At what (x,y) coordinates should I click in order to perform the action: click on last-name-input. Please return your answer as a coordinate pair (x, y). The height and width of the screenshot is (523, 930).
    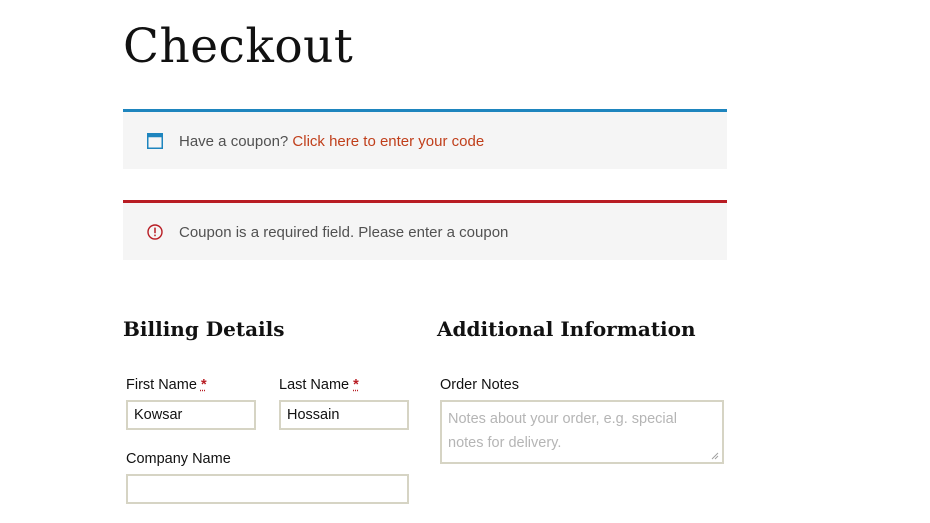
    Looking at the image, I should click on (344, 415).